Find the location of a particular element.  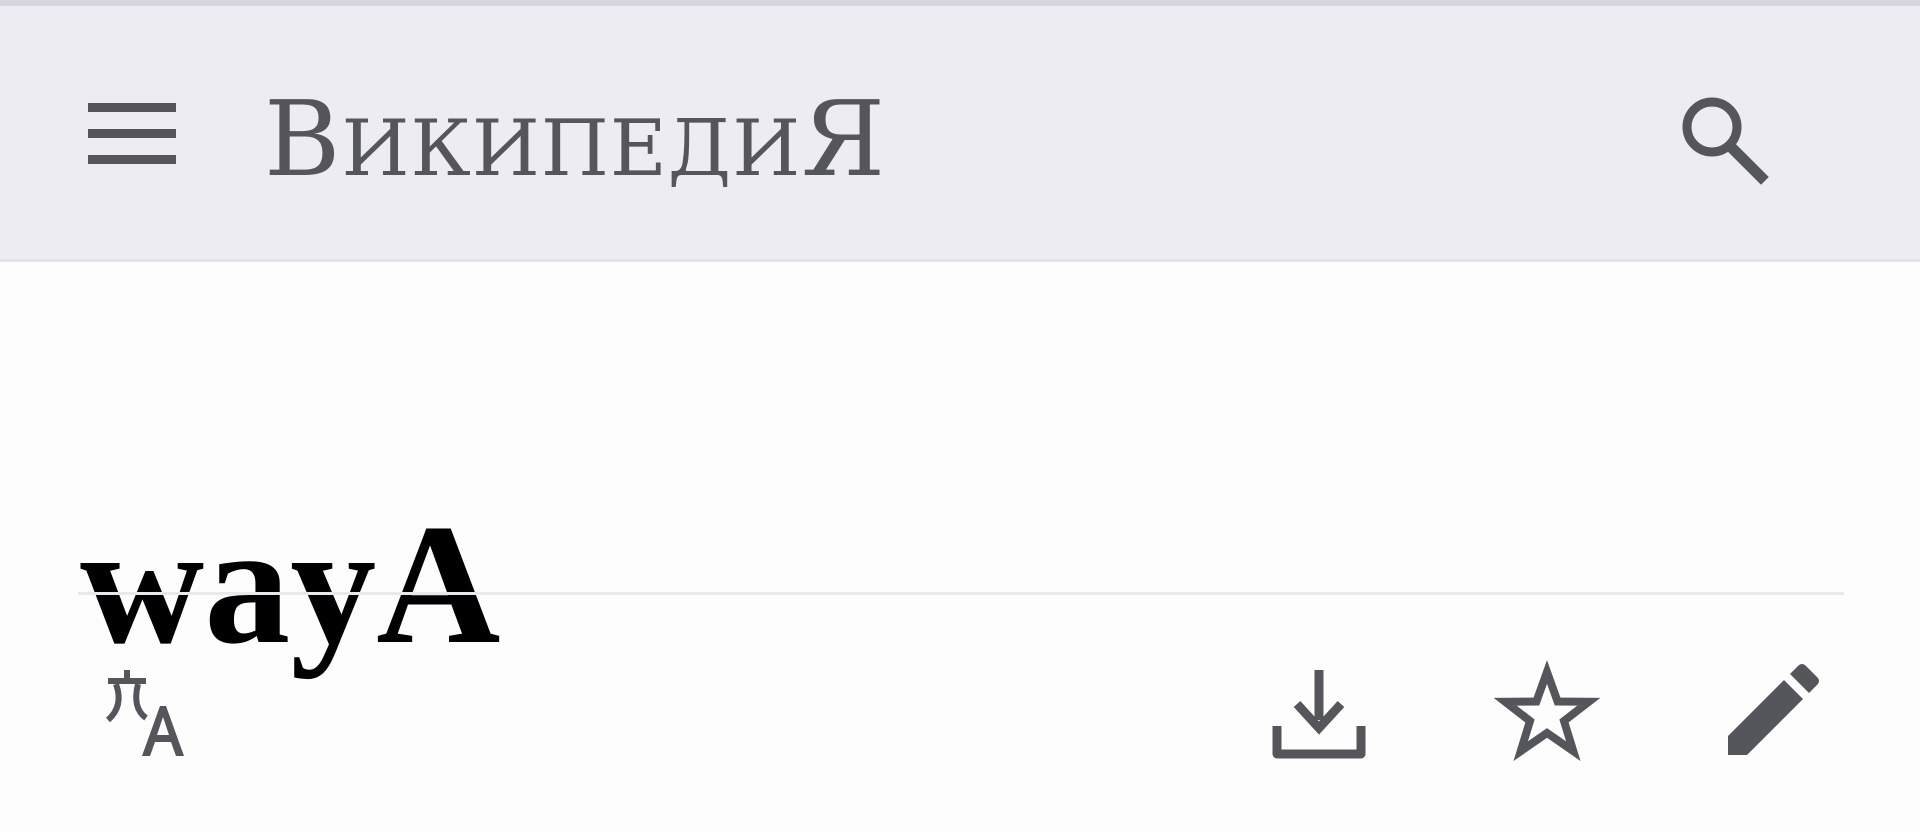

search-icon is located at coordinates (1725, 141).